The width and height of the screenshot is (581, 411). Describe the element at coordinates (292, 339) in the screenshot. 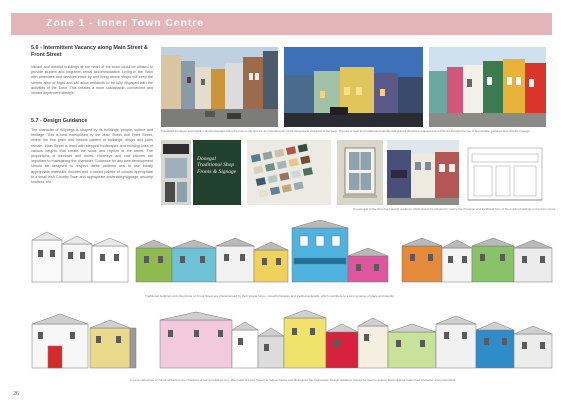

I see `streetscape-elevation-bottom` at that location.